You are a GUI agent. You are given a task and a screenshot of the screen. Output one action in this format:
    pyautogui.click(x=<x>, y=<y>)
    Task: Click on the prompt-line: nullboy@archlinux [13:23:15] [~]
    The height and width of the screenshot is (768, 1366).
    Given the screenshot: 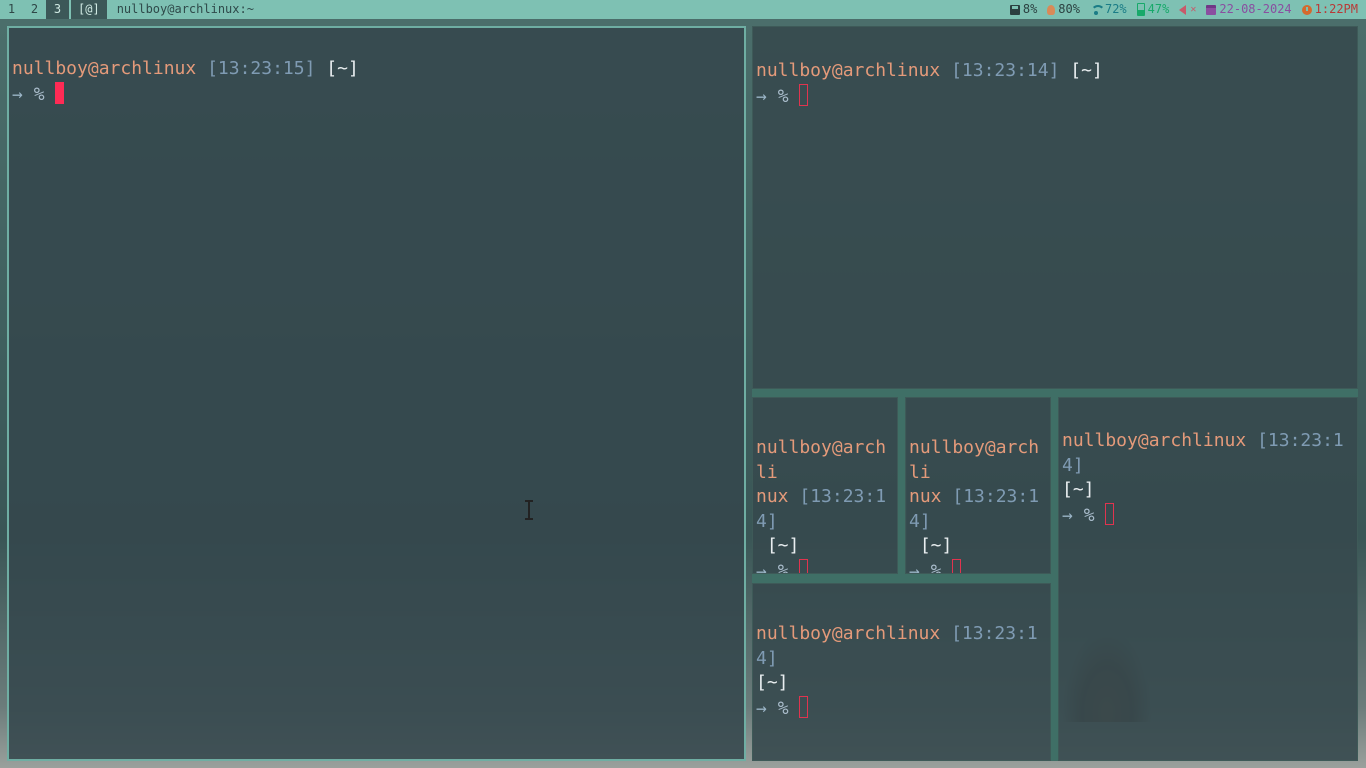 What is the action you would take?
    pyautogui.click(x=376, y=69)
    